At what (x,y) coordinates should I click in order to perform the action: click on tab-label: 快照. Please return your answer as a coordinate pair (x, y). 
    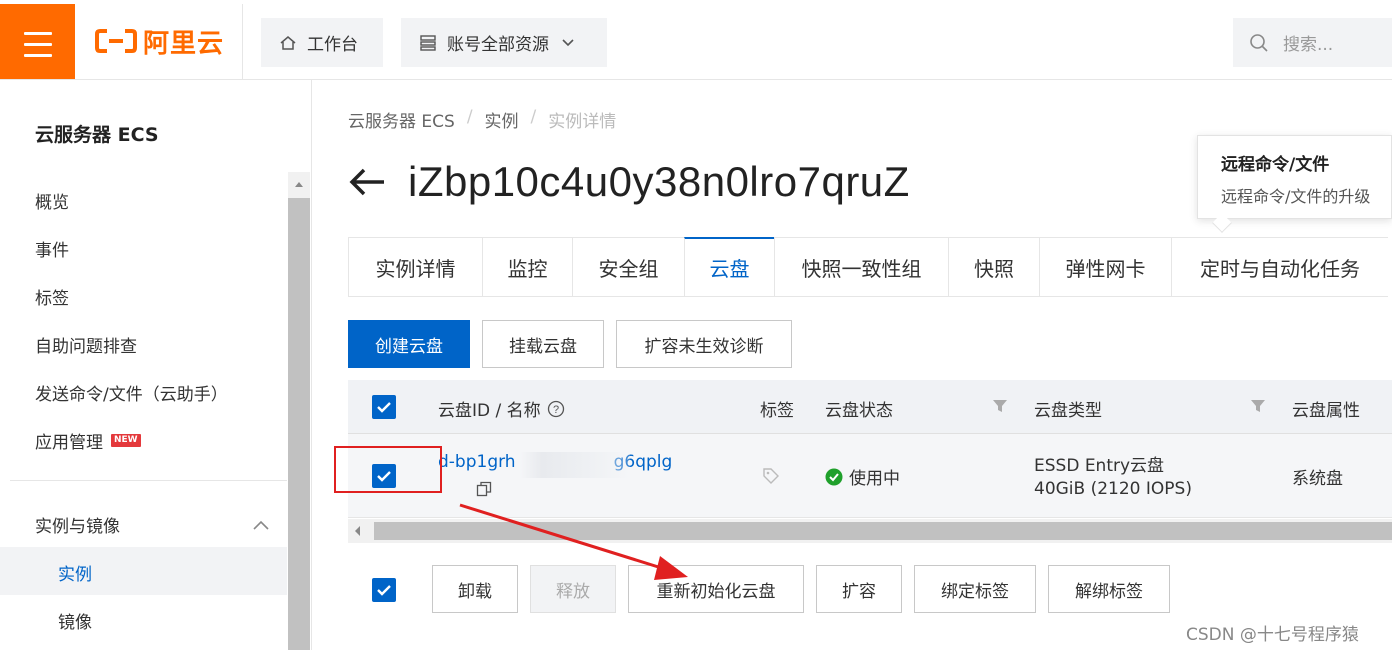
    Looking at the image, I should click on (994, 268).